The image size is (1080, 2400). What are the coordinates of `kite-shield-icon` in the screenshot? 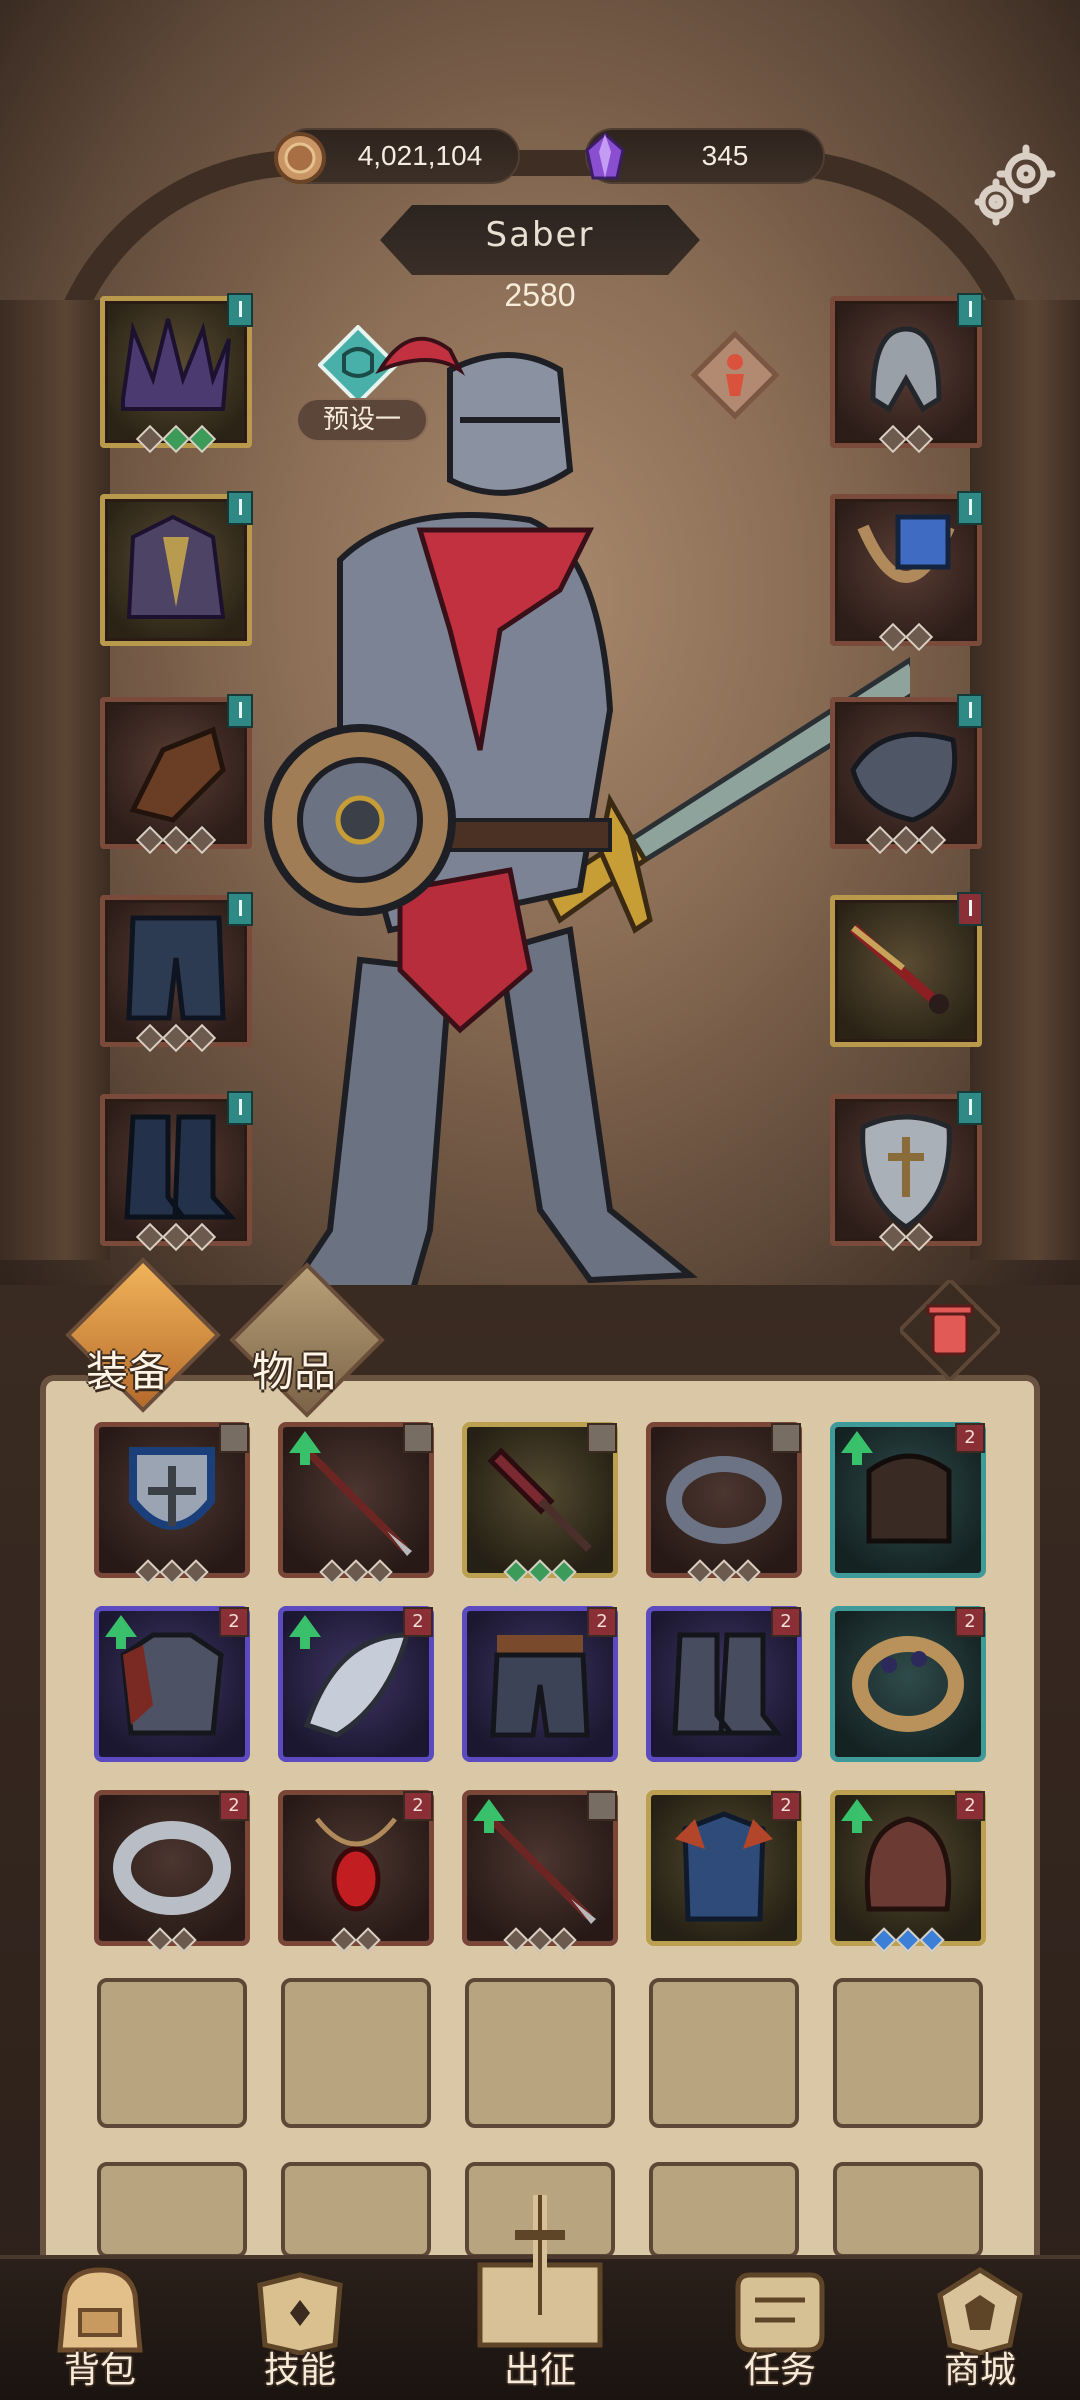 It's located at (172, 1488).